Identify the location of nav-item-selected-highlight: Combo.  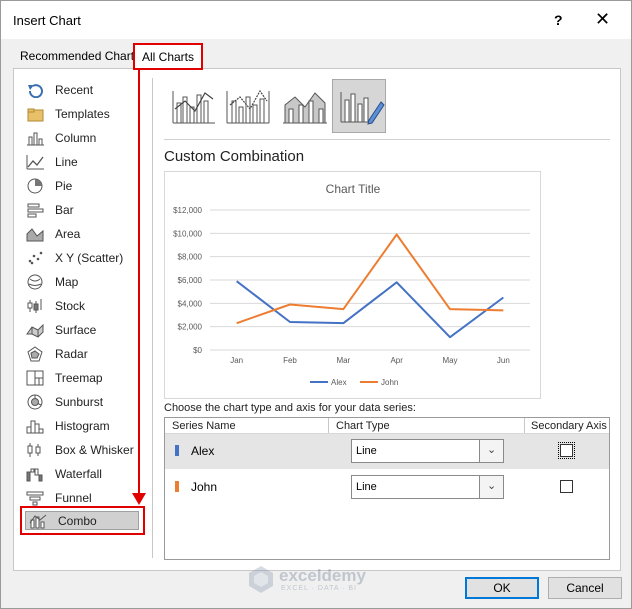
(82, 520).